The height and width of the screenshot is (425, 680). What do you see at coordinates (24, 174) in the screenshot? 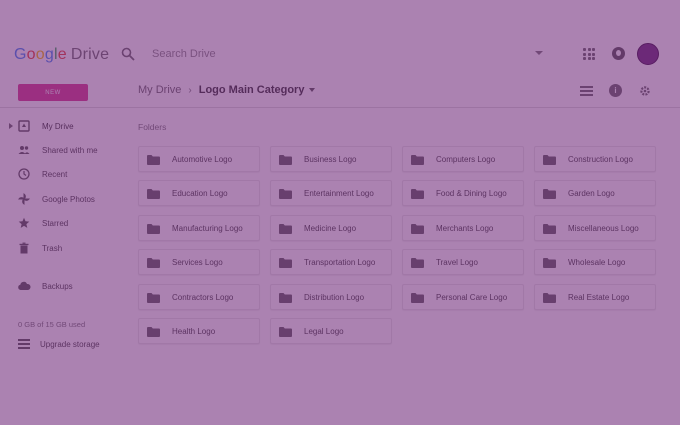
I see `clock-icon` at bounding box center [24, 174].